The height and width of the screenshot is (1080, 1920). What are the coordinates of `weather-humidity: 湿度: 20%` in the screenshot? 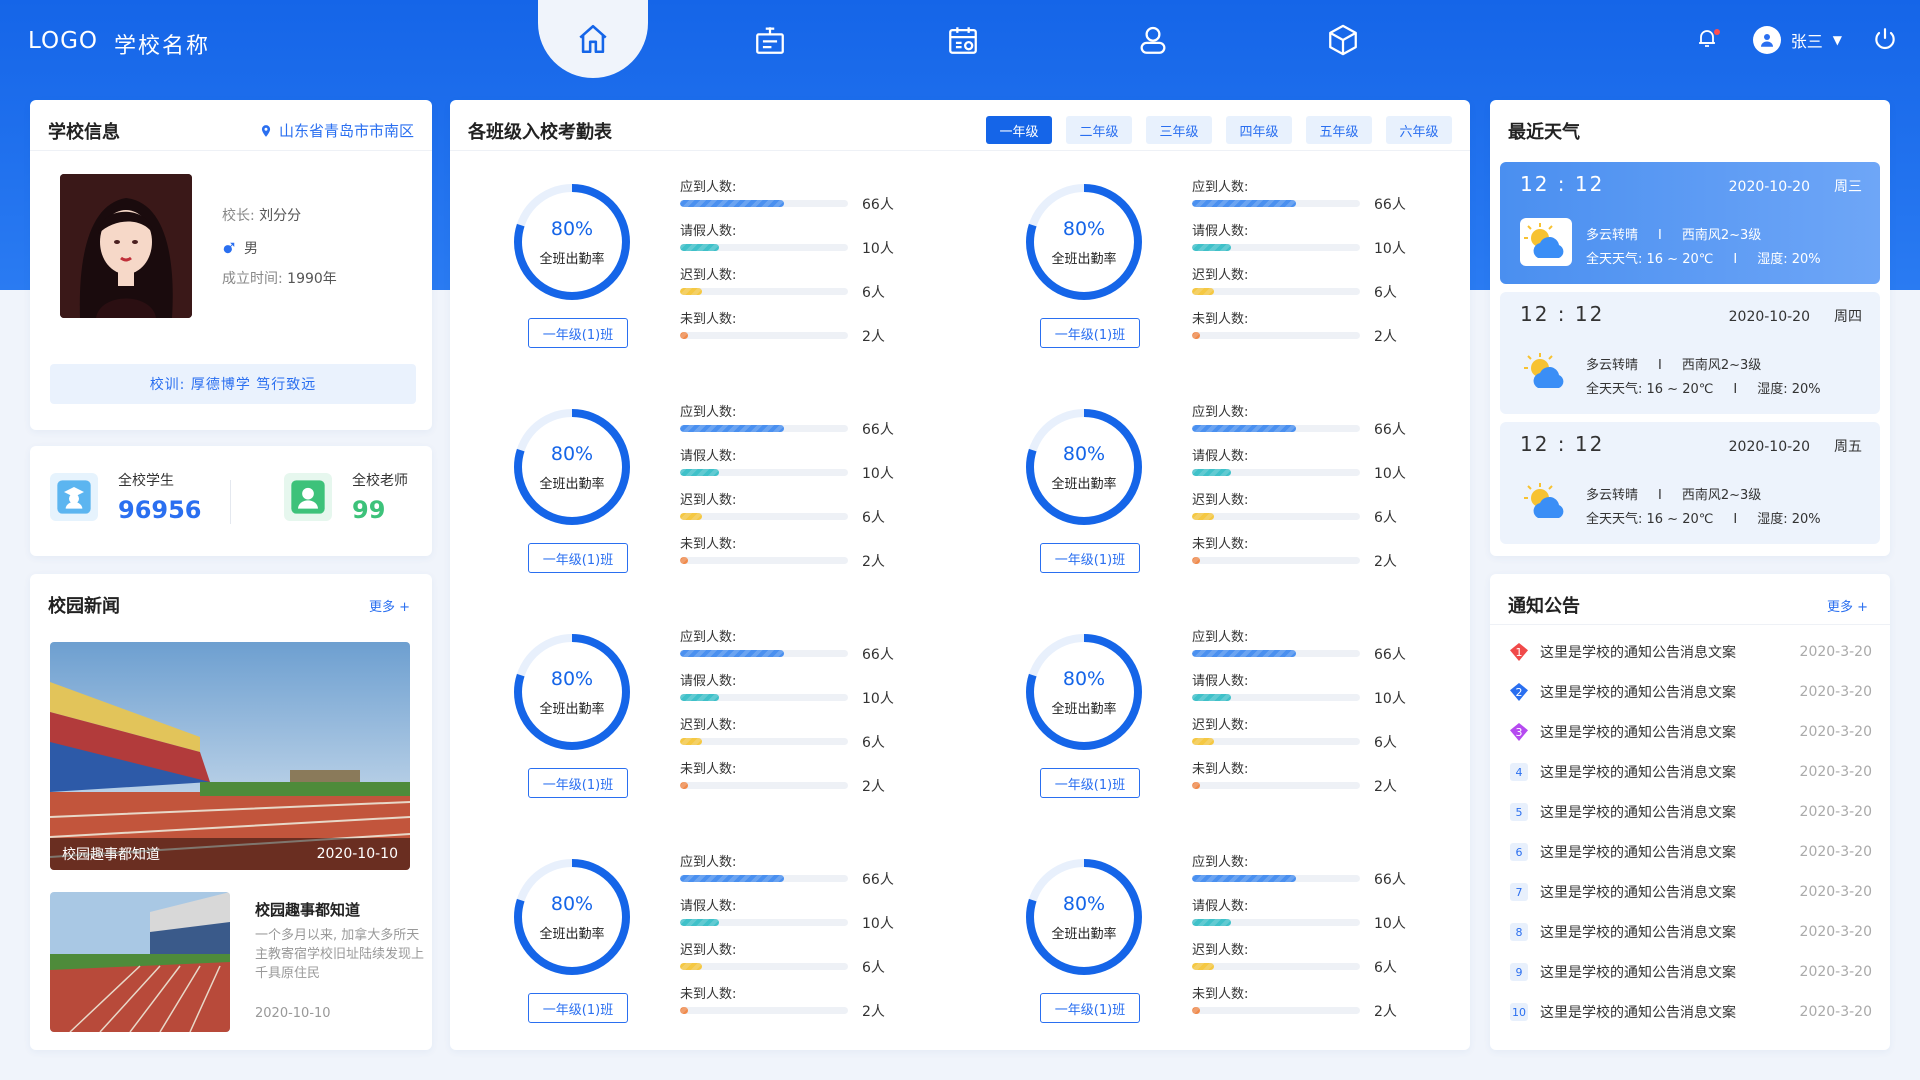 It's located at (1789, 259).